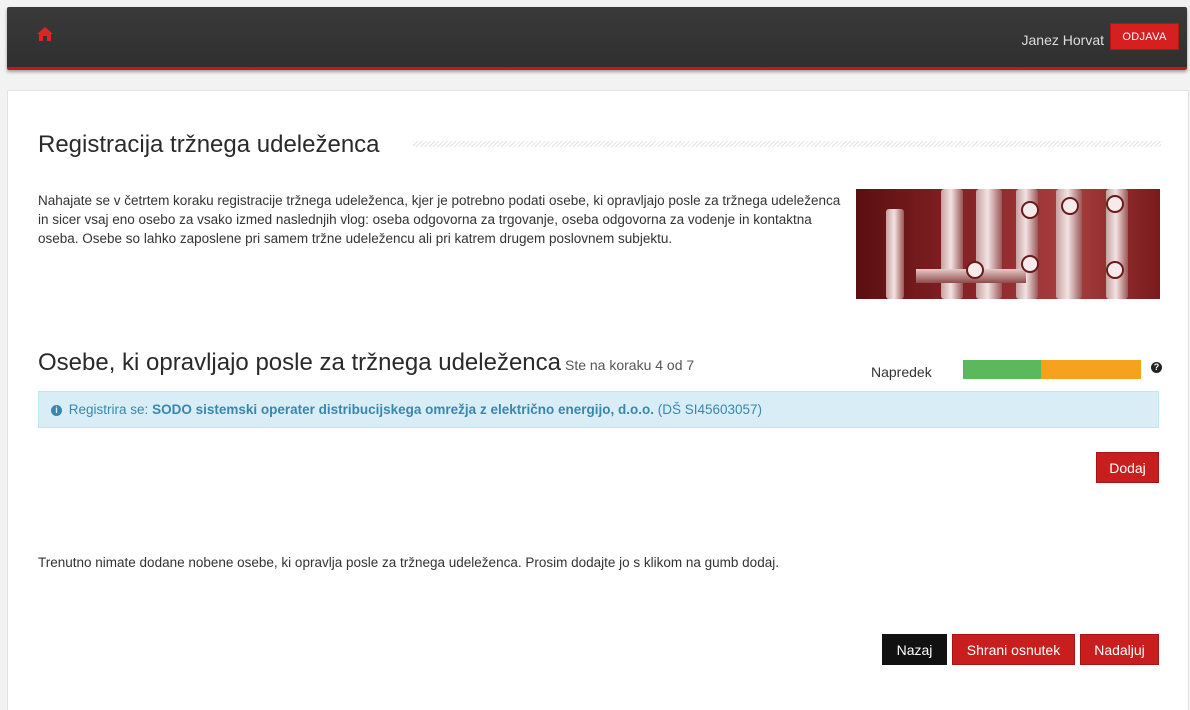 The image size is (1190, 710). What do you see at coordinates (1052, 369) in the screenshot?
I see `progress-bar` at bounding box center [1052, 369].